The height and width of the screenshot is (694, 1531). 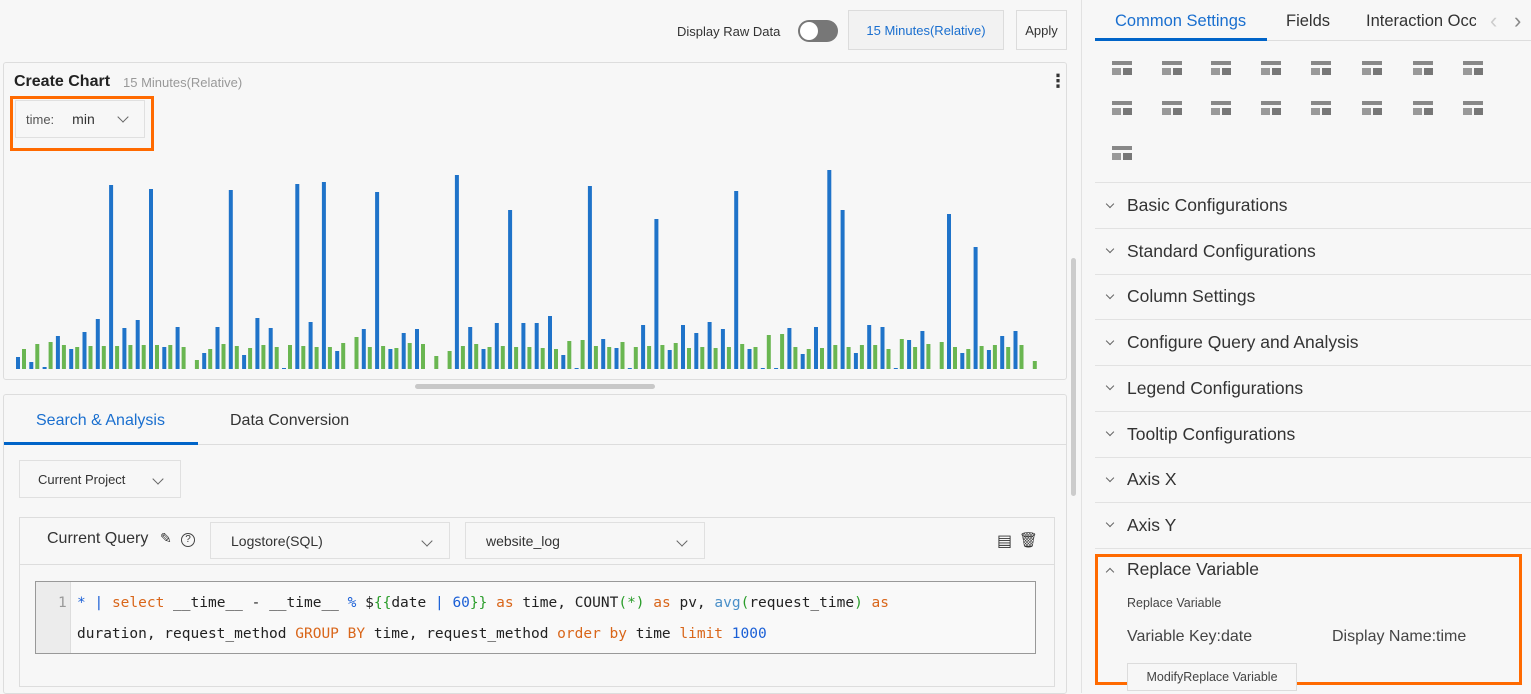 What do you see at coordinates (1313, 389) in the screenshot?
I see `section-legend-configurations: Legend Configurations` at bounding box center [1313, 389].